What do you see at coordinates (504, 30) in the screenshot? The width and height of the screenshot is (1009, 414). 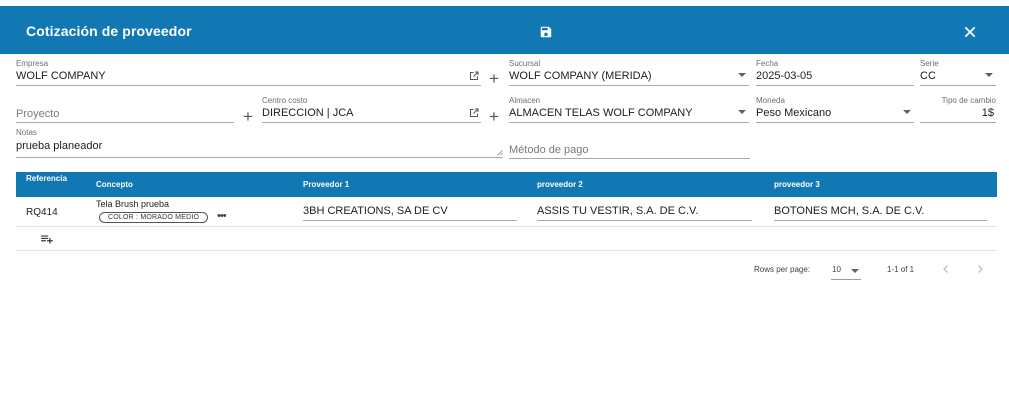 I see `dialog-header: Cotización de proveedor` at bounding box center [504, 30].